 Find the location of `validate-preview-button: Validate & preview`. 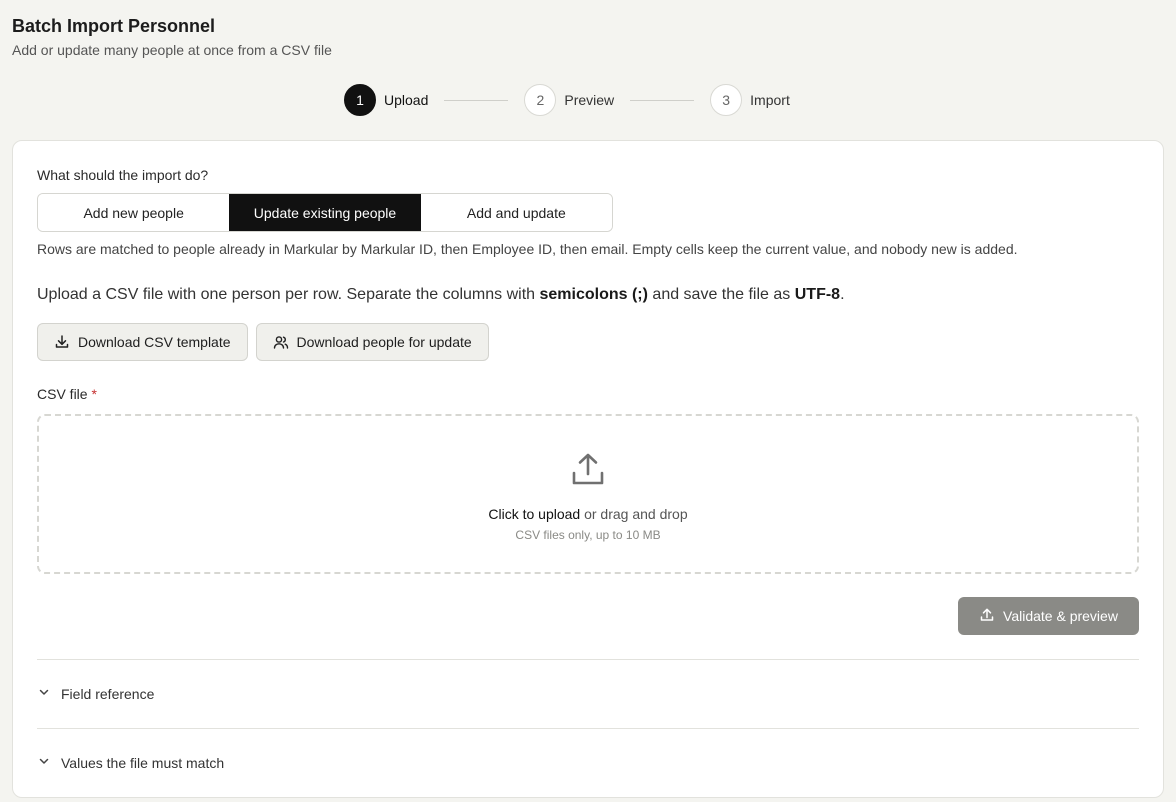

validate-preview-button: Validate & preview is located at coordinates (1048, 616).